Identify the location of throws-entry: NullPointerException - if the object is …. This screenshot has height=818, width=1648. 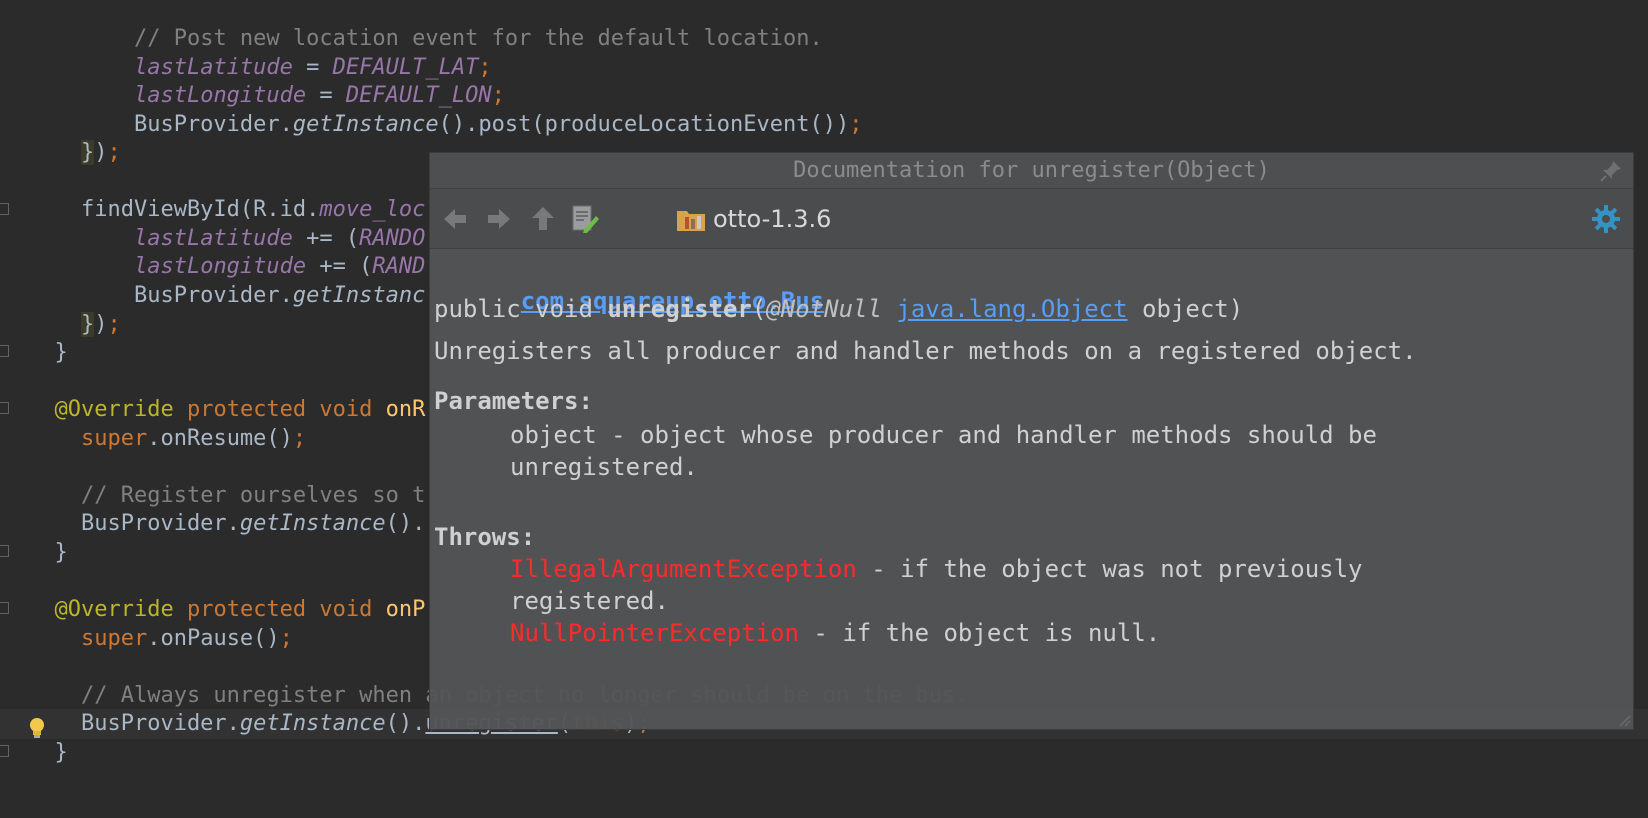
(835, 633).